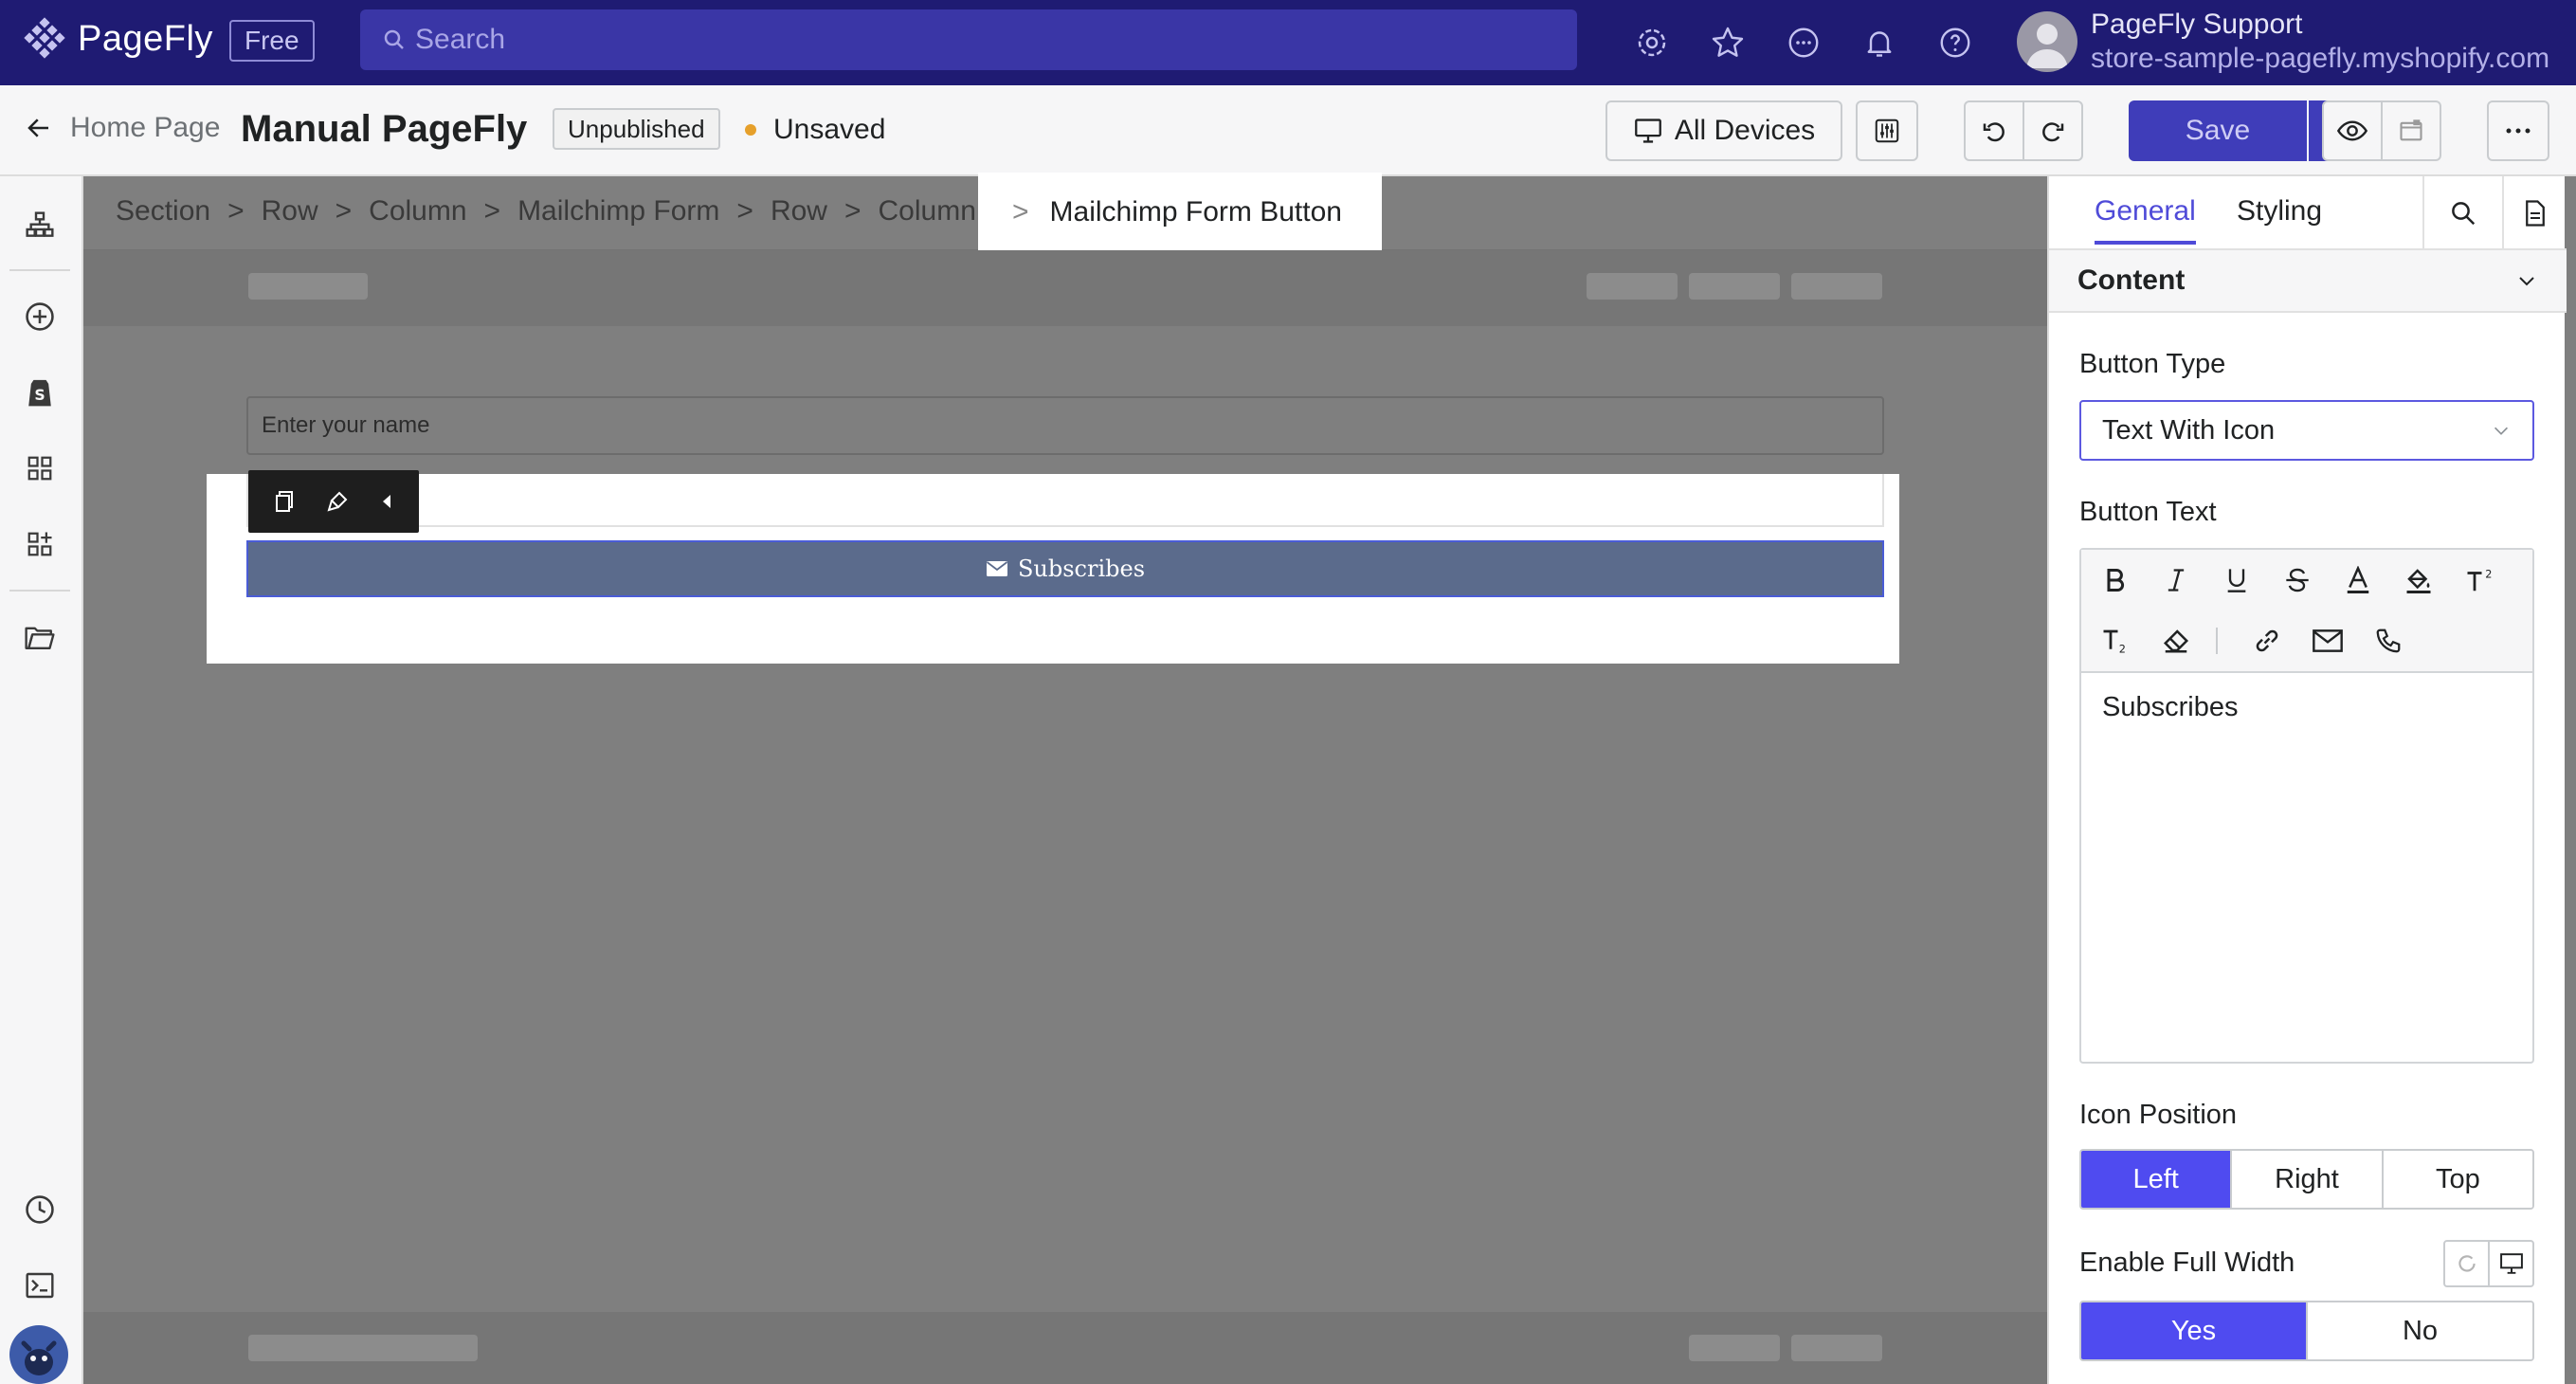 This screenshot has height=1384, width=2576. Describe the element at coordinates (40, 1210) in the screenshot. I see `history-icon` at that location.